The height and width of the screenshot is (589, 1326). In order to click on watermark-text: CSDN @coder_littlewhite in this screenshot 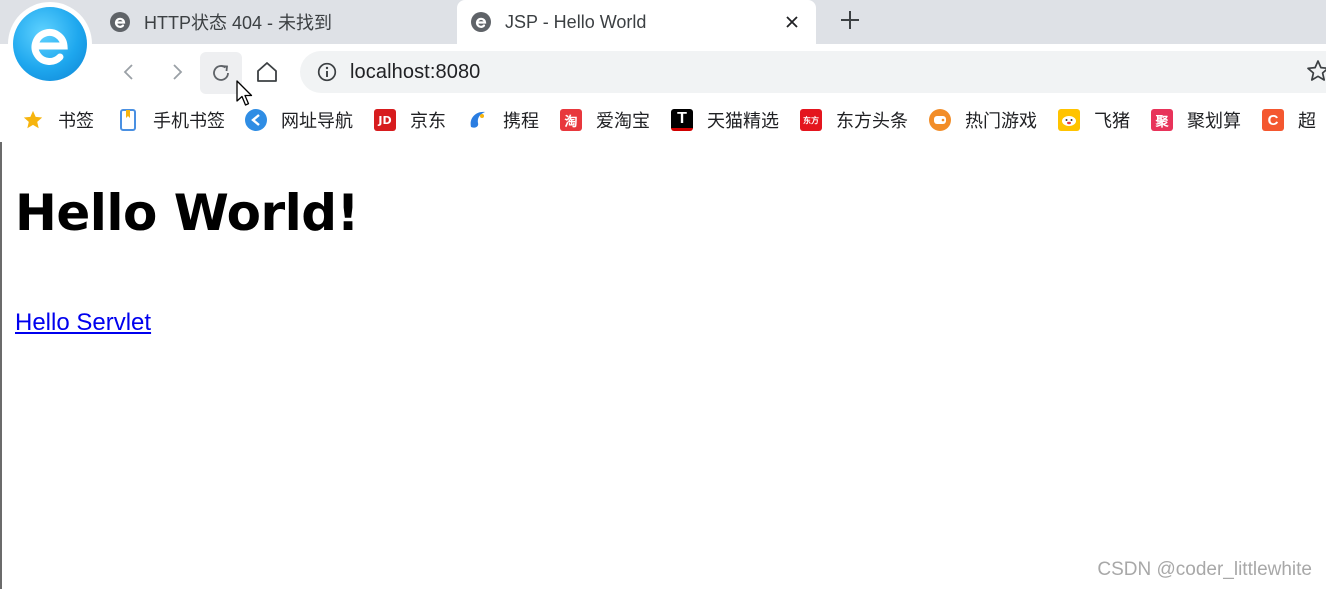, I will do `click(1204, 569)`.